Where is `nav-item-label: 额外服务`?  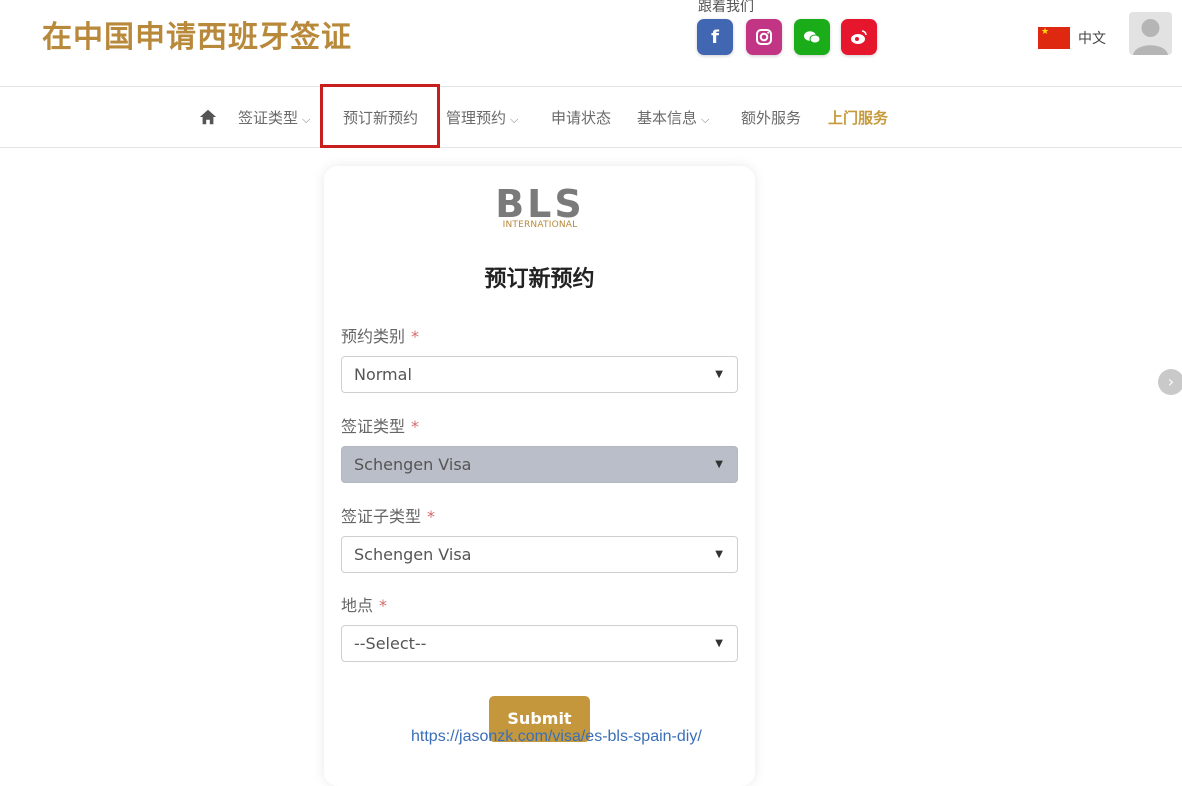 nav-item-label: 额外服务 is located at coordinates (771, 118).